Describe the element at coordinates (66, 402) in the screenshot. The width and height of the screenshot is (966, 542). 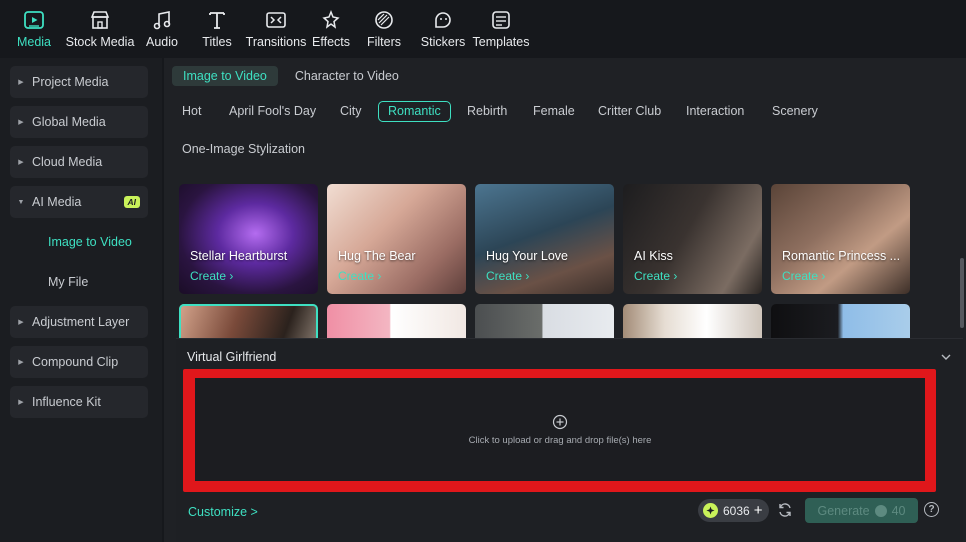
I see `sidebar-item-label: Influence Kit` at that location.